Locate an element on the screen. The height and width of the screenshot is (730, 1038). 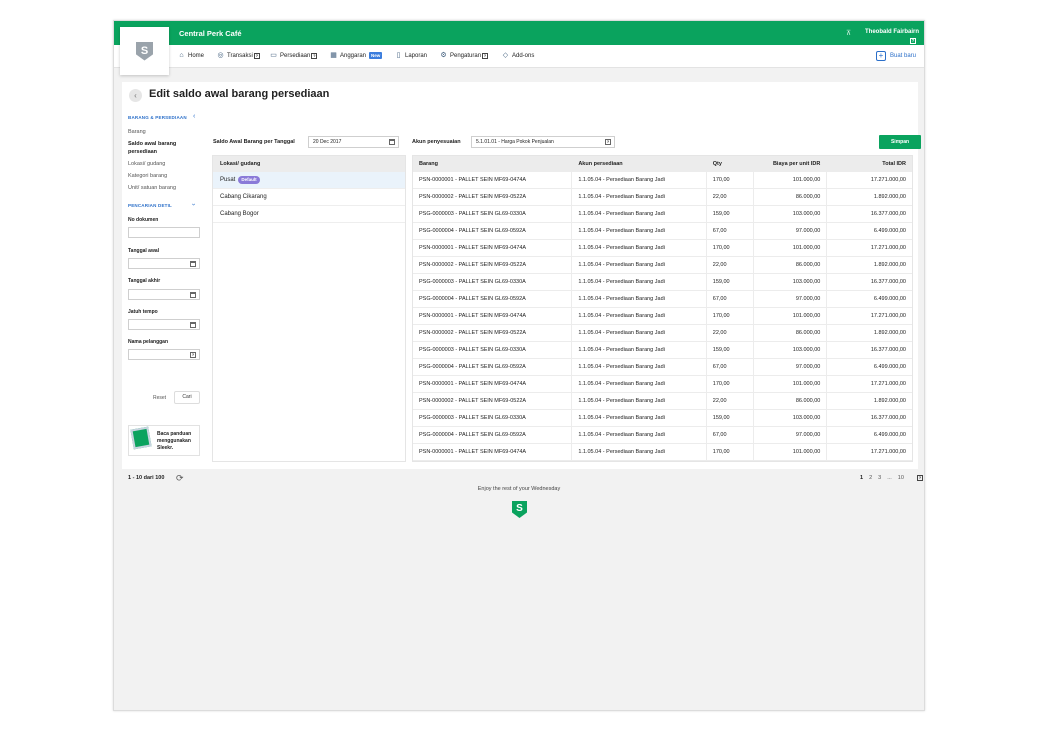
tanggal-awal-input is located at coordinates (164, 263).